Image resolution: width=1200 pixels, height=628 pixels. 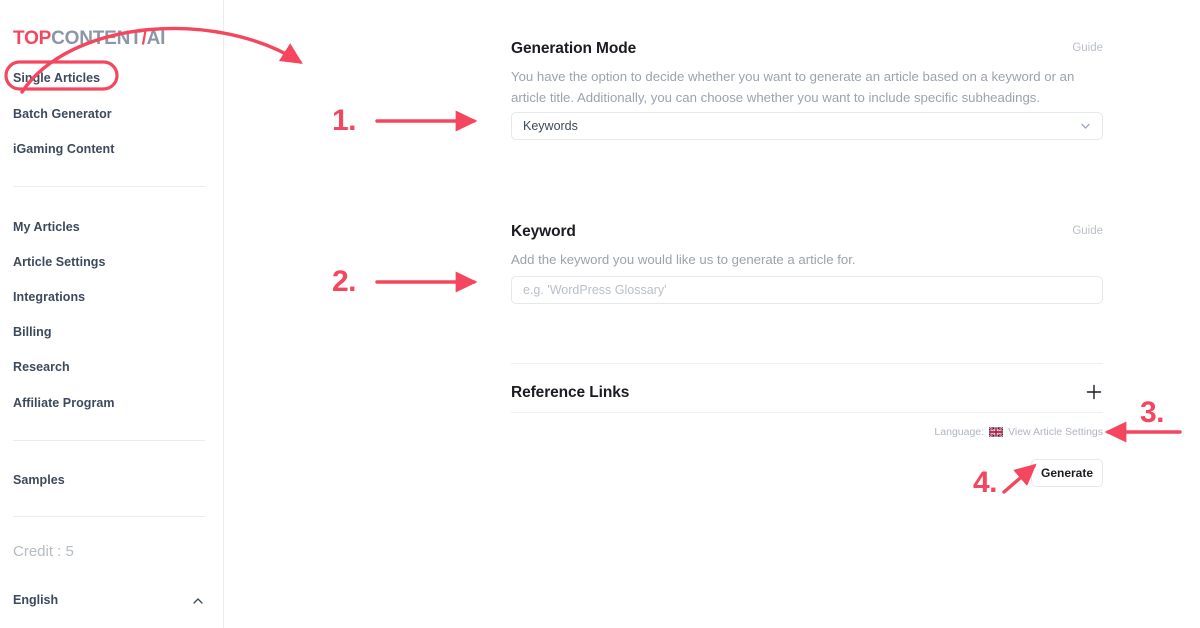 What do you see at coordinates (62, 114) in the screenshot?
I see `sidebar-item-batch-generator: Batch Generator` at bounding box center [62, 114].